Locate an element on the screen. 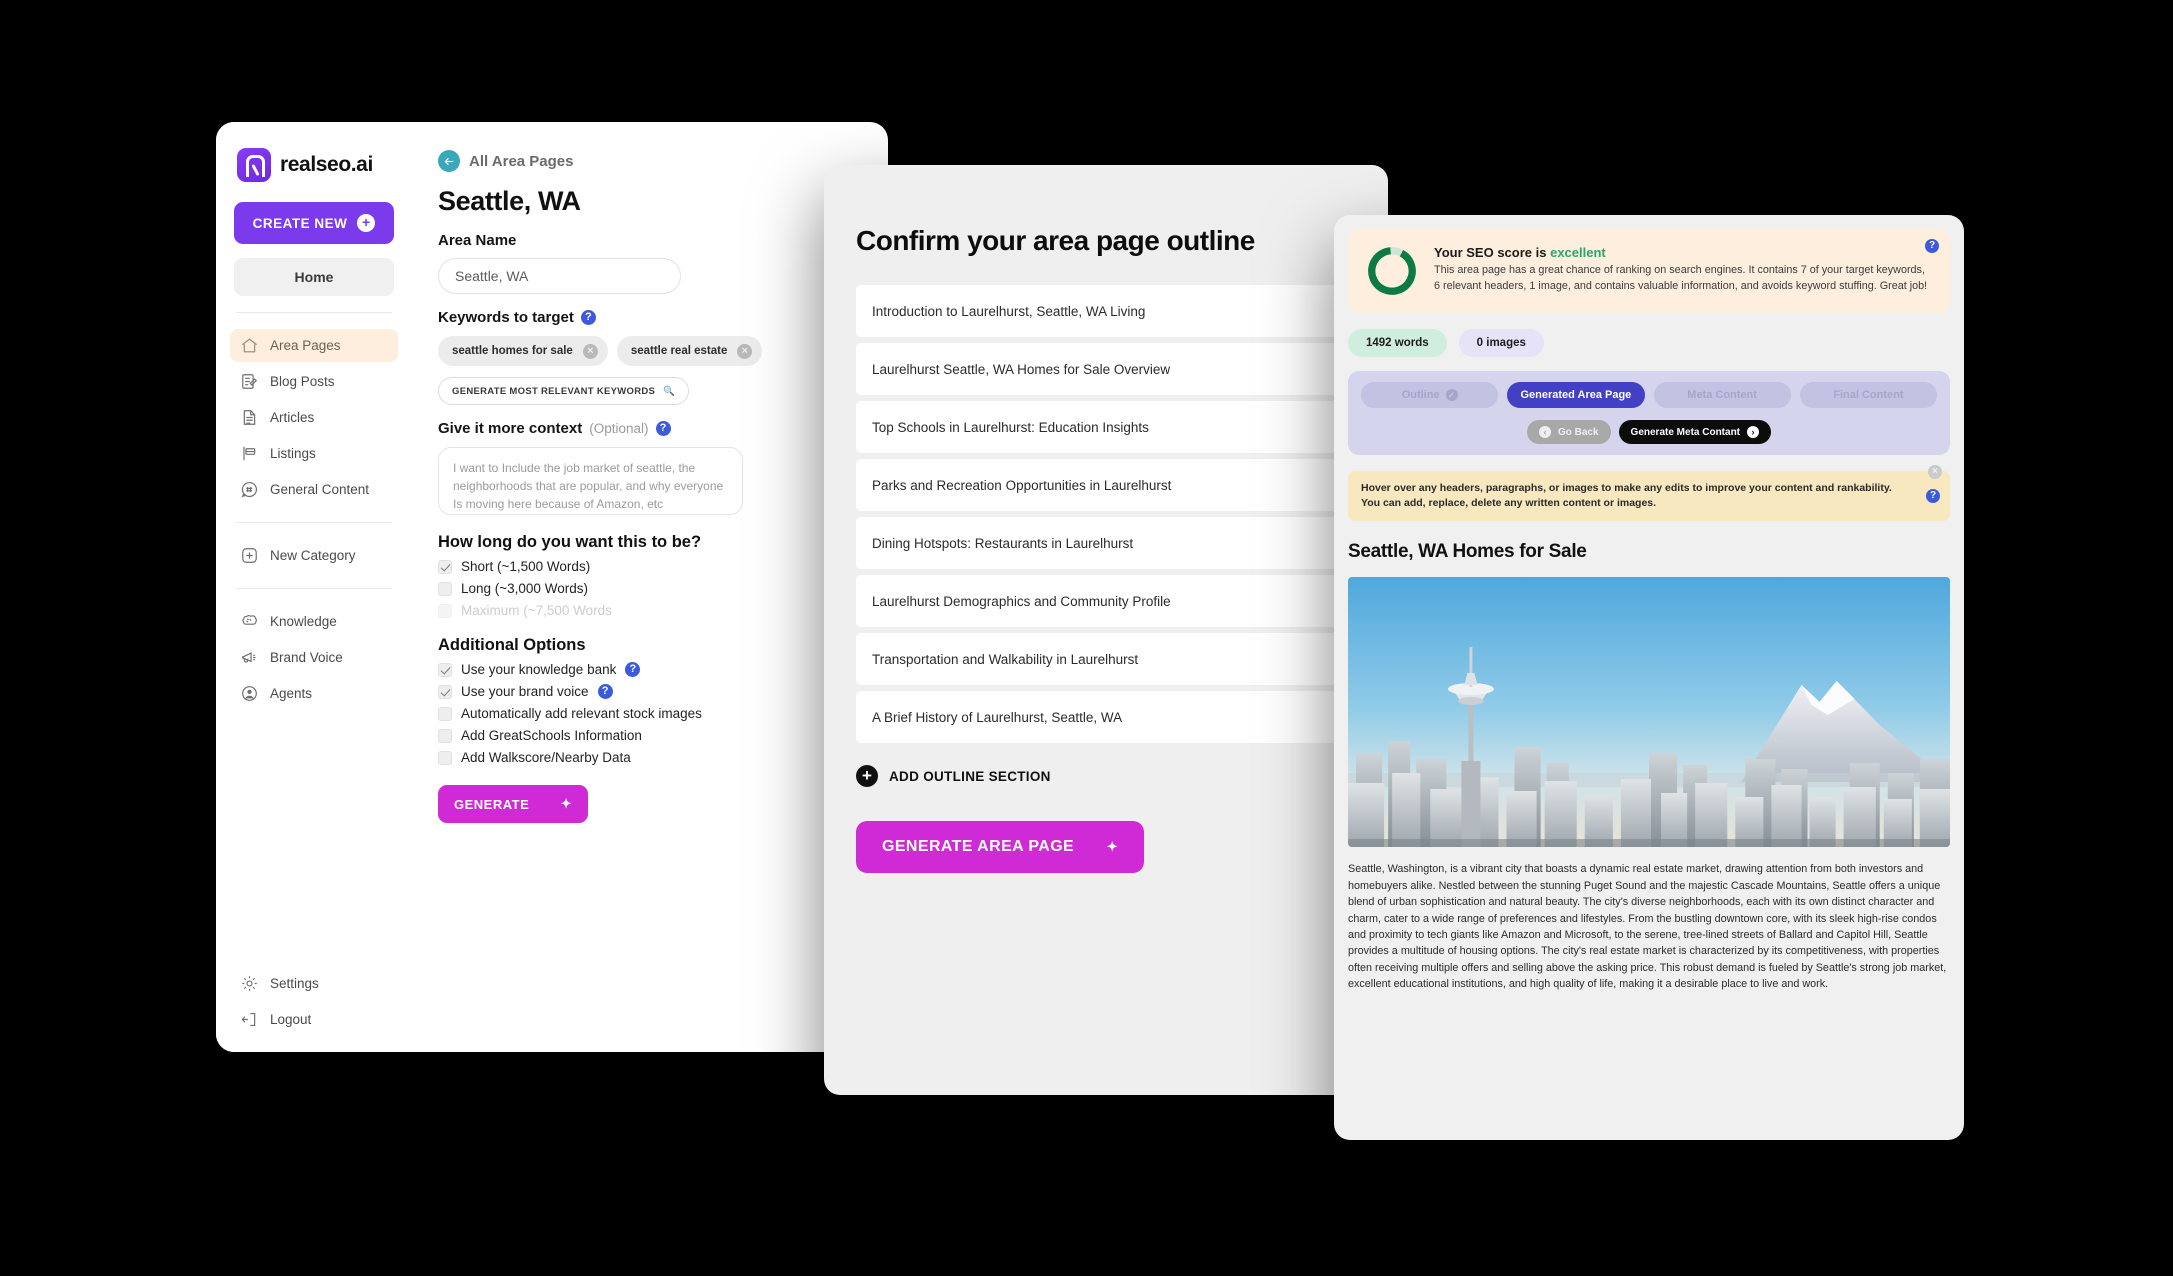 The image size is (2173, 1276). gear-icon is located at coordinates (249, 983).